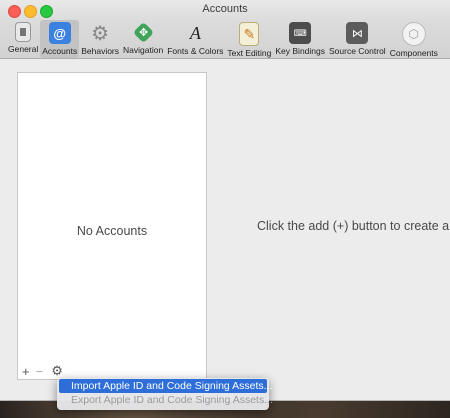 This screenshot has height=418, width=450. What do you see at coordinates (59, 33) in the screenshot?
I see `at-sign-icon: @` at bounding box center [59, 33].